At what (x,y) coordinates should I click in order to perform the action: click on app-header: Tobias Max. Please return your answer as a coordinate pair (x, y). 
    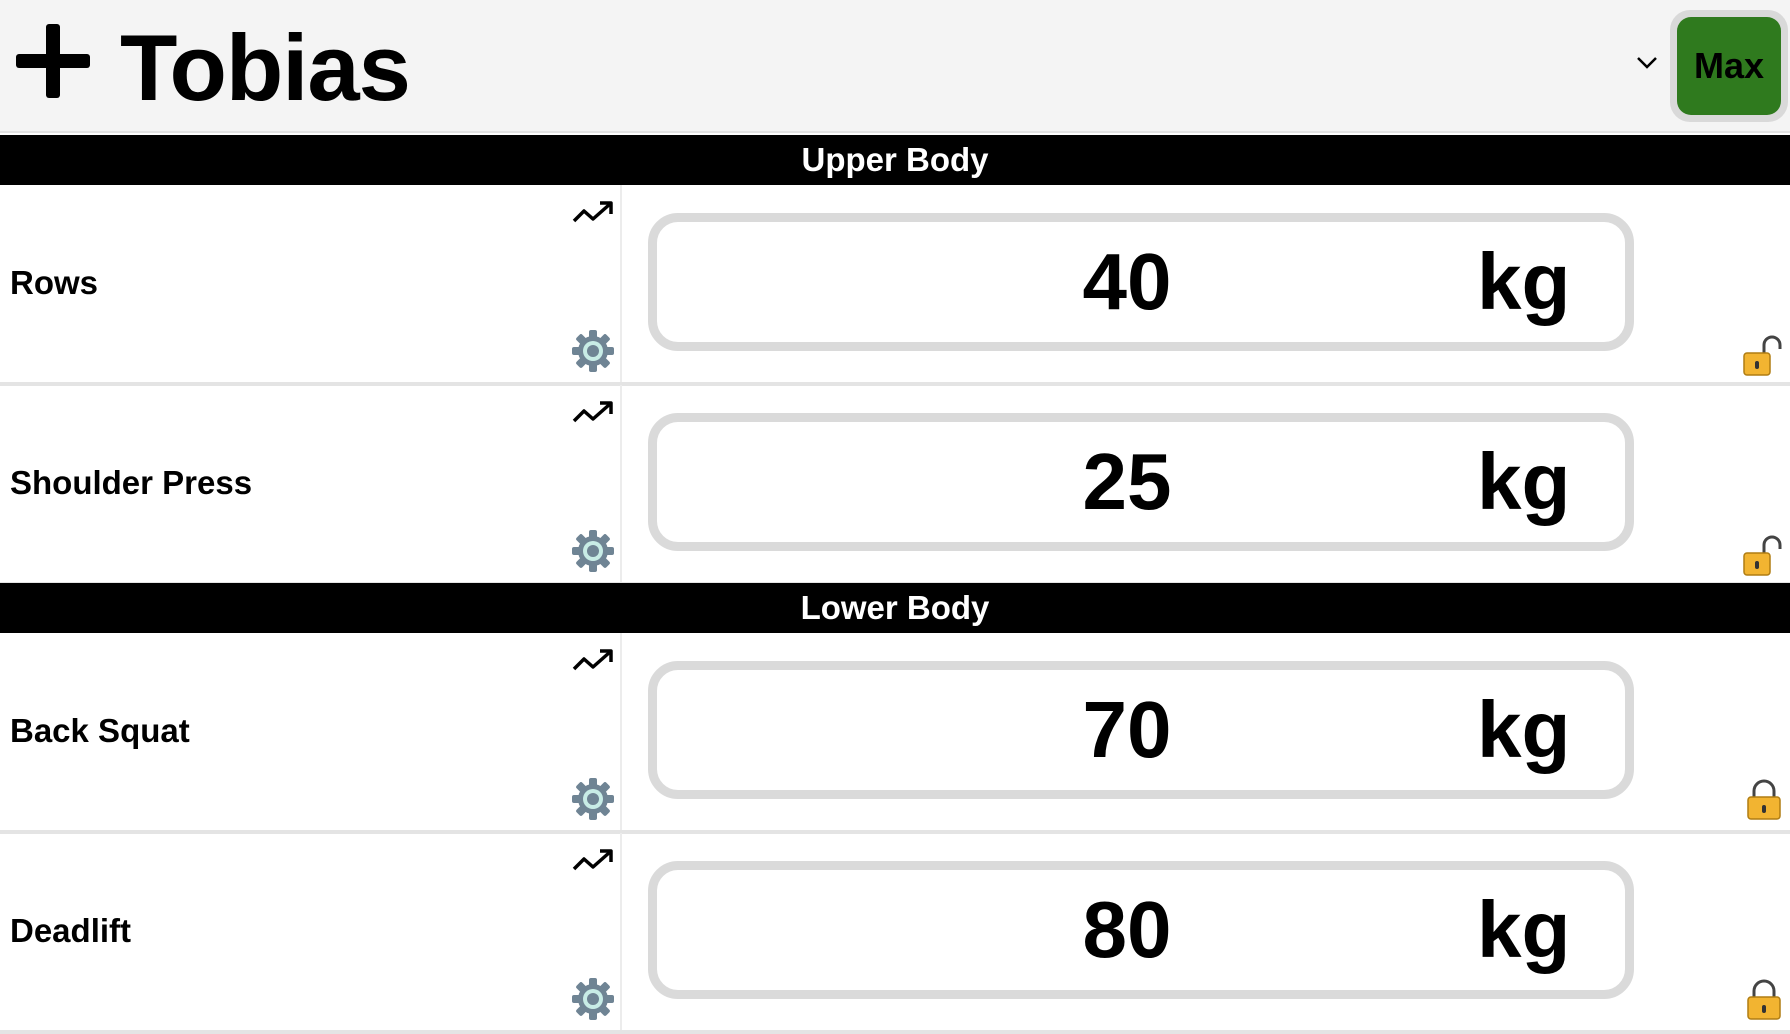
    Looking at the image, I should click on (895, 66).